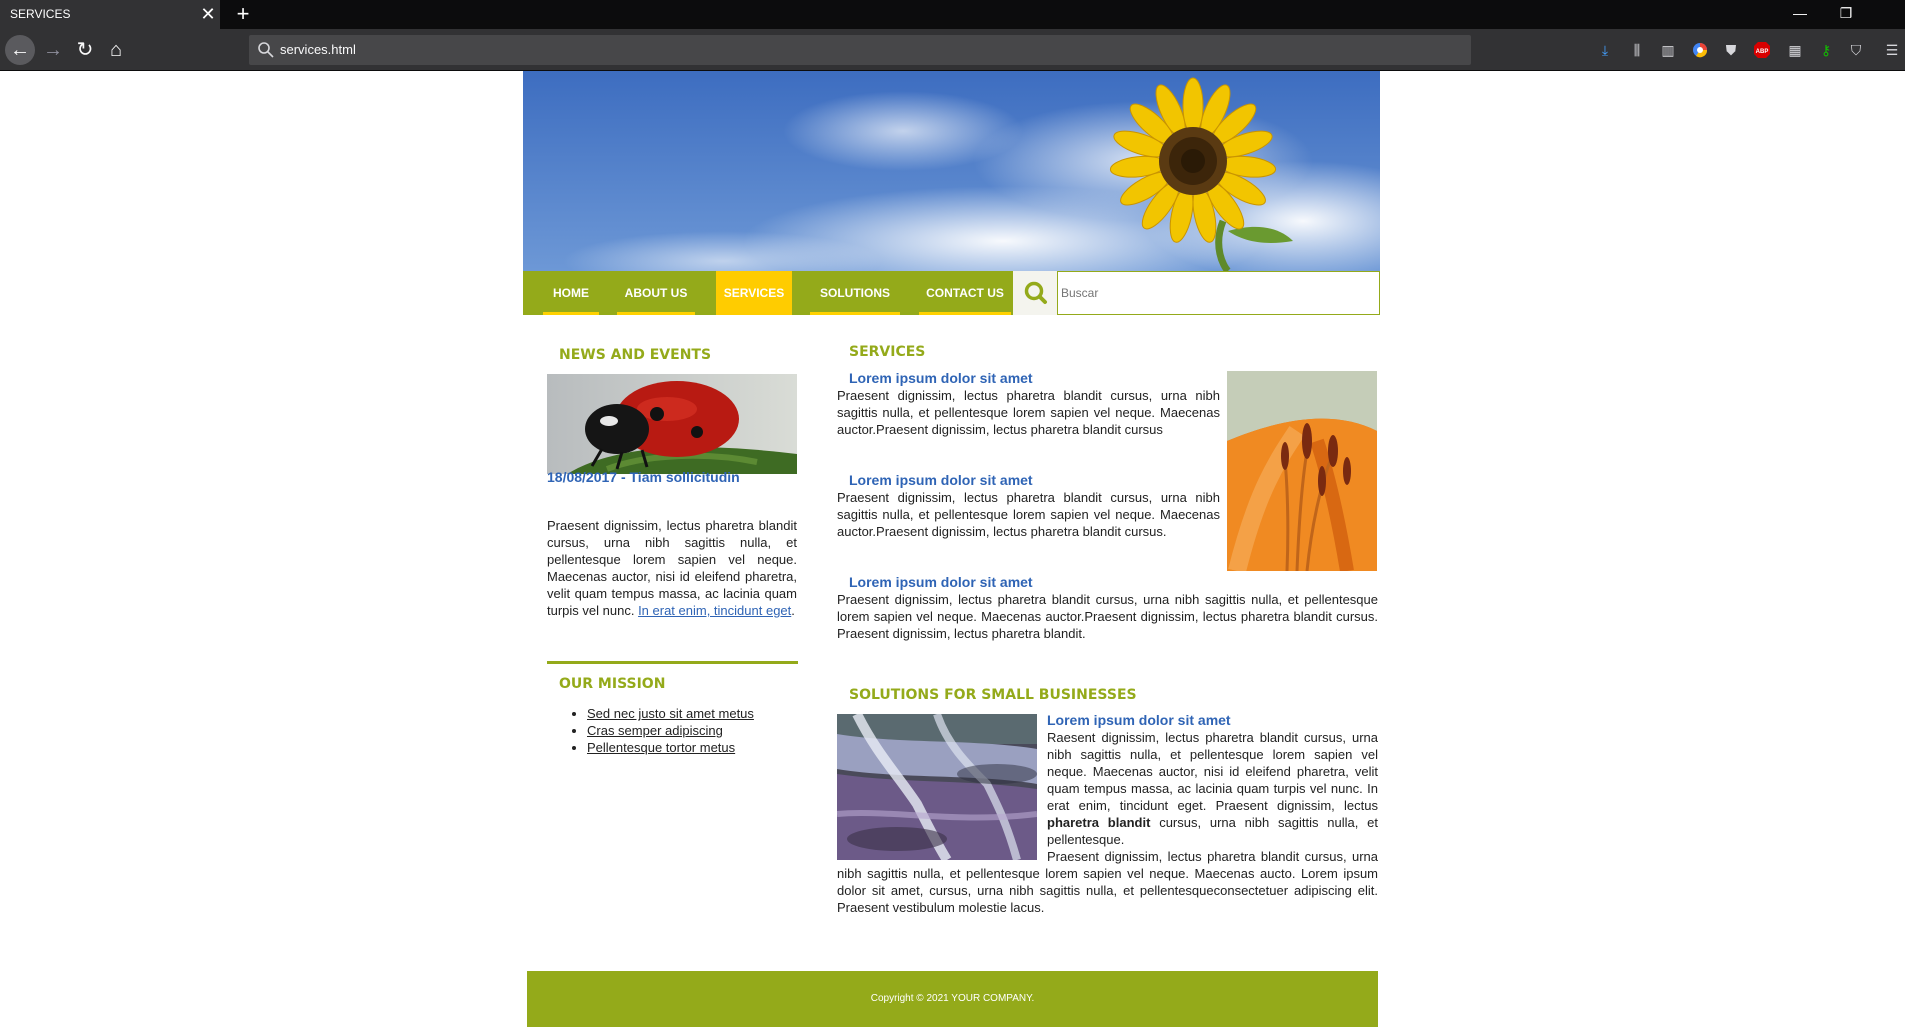  Describe the element at coordinates (672, 662) in the screenshot. I see `sidebar-divider` at that location.